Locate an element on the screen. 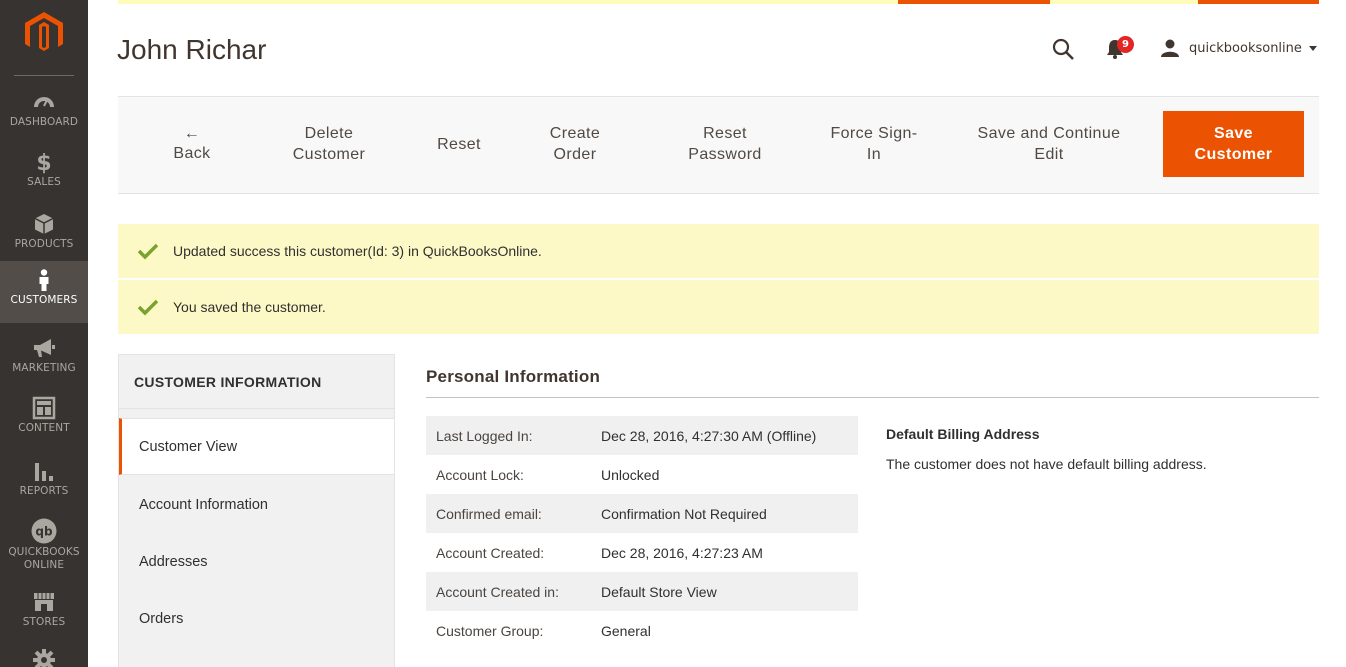 The width and height of the screenshot is (1346, 667). sidebar-item-quickbooks-online: qb QUICKBOOKS ONLINE is located at coordinates (44, 545).